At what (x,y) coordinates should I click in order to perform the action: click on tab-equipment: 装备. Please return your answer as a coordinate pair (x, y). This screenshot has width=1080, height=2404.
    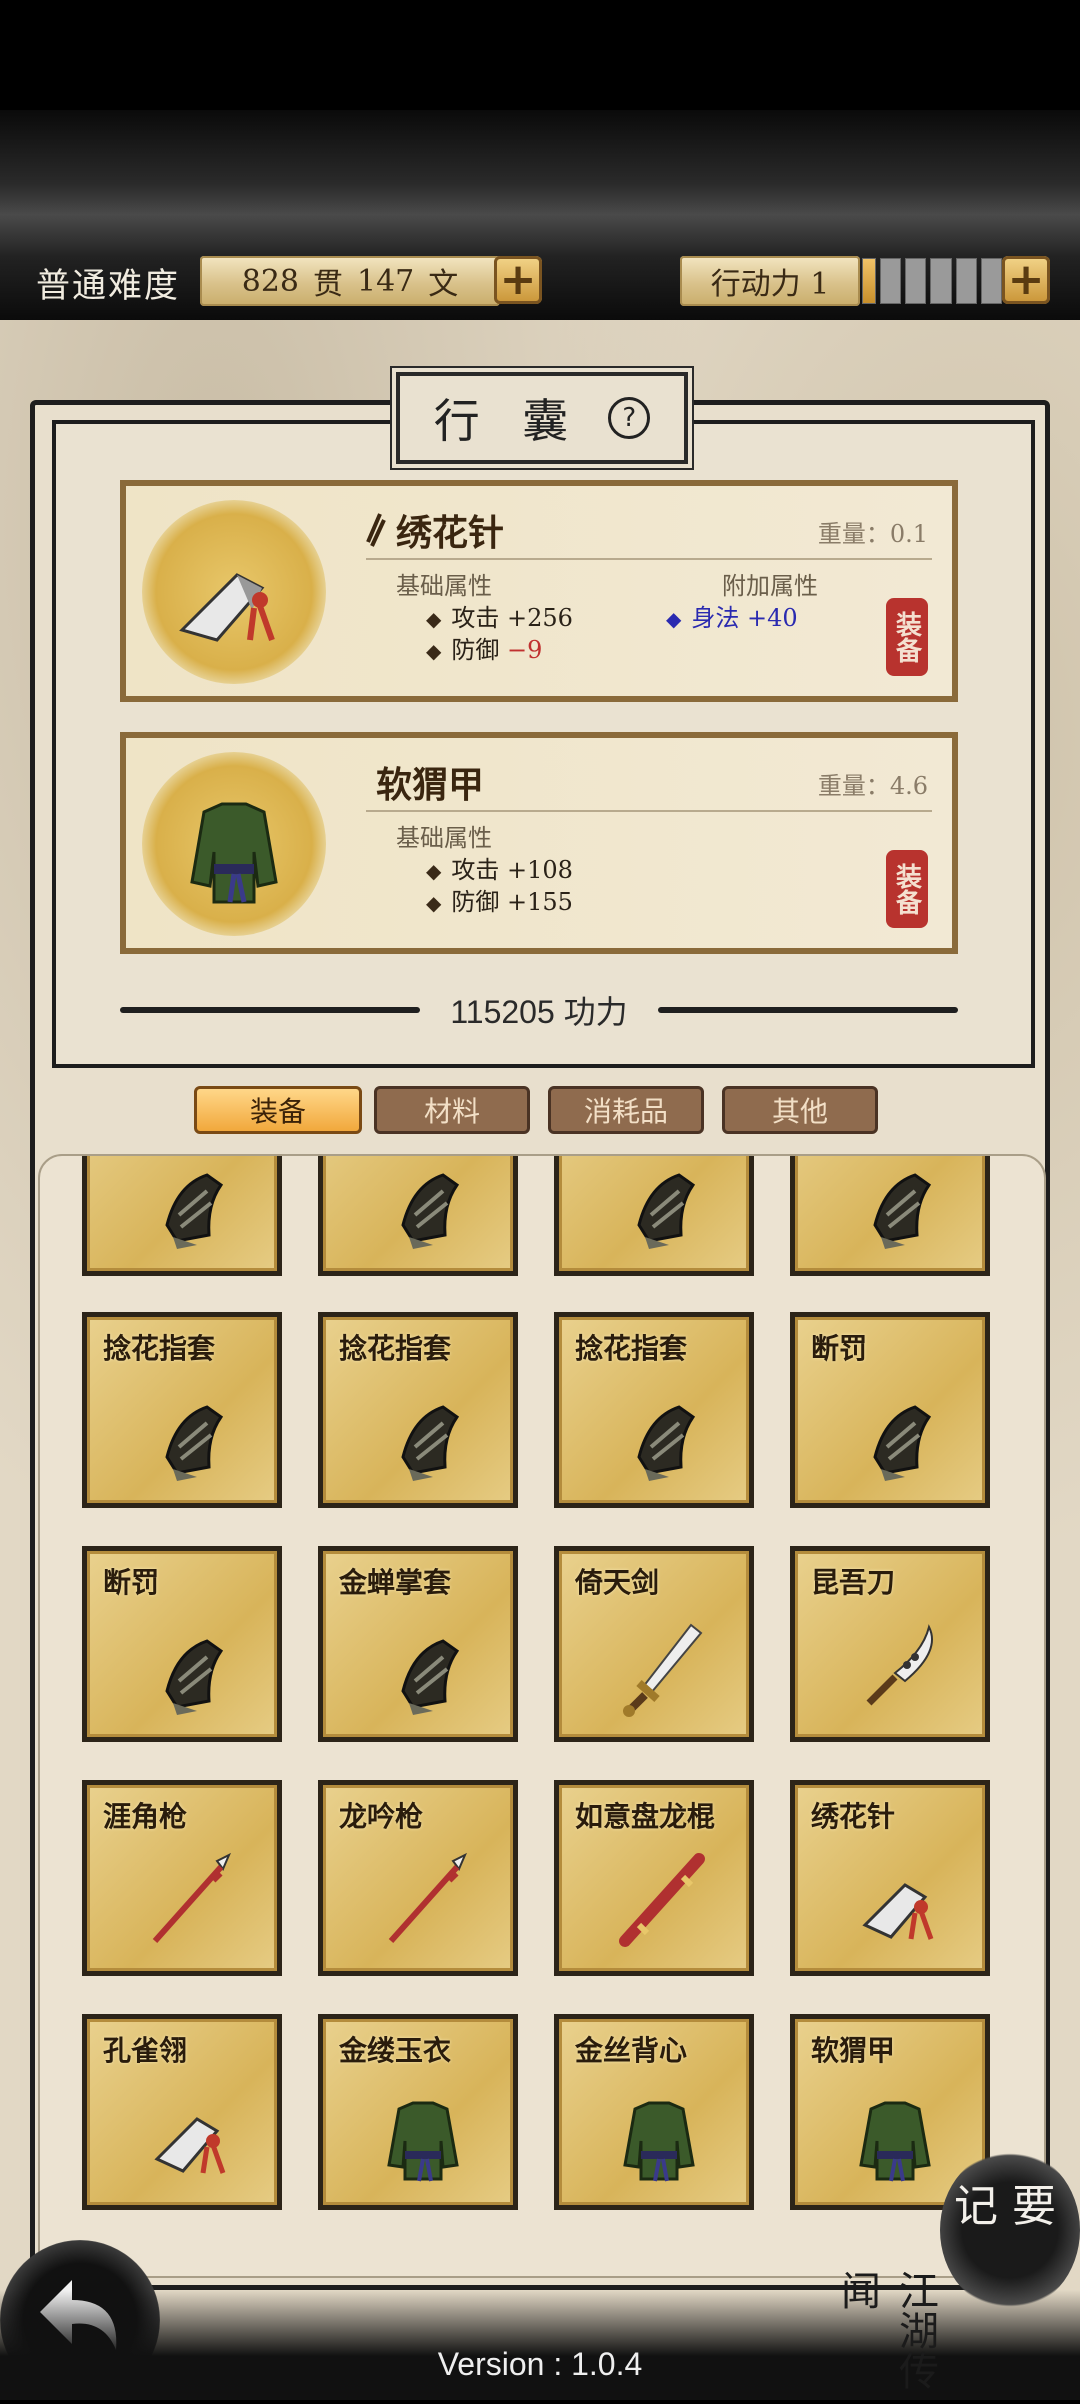
    Looking at the image, I should click on (278, 1110).